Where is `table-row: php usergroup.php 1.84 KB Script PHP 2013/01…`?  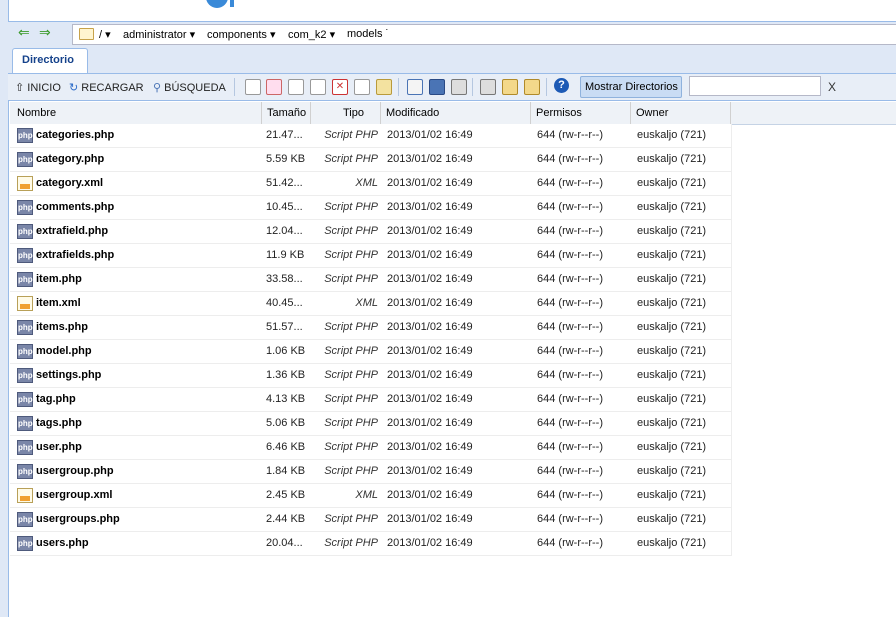 table-row: php usergroup.php 1.84 KB Script PHP 2013/01… is located at coordinates (371, 472).